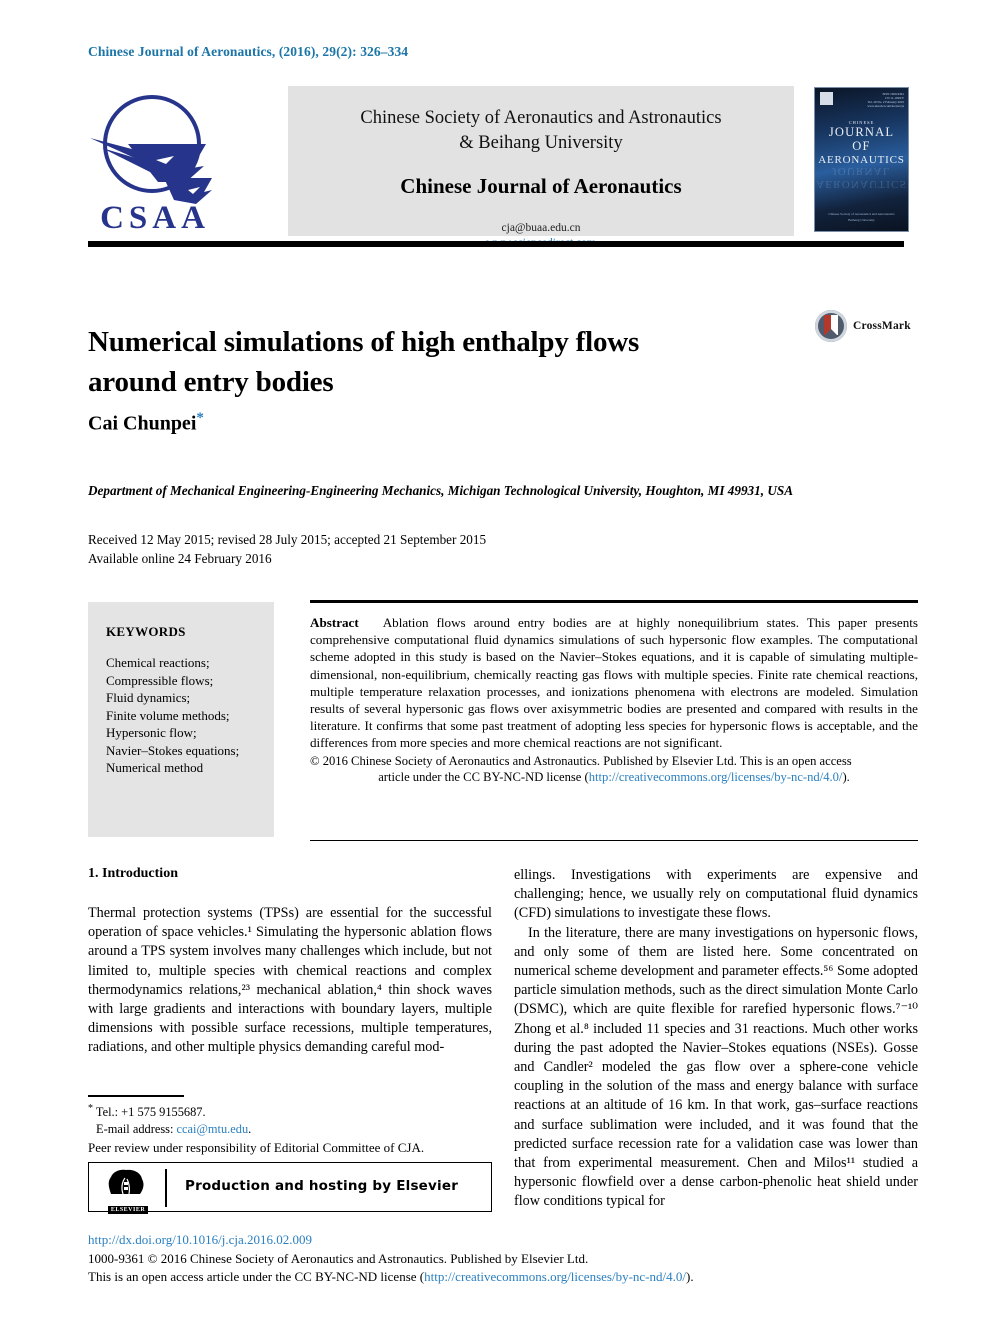 This screenshot has height=1323, width=992. What do you see at coordinates (155, 767) in the screenshot?
I see `keyword-item: Numerical method` at bounding box center [155, 767].